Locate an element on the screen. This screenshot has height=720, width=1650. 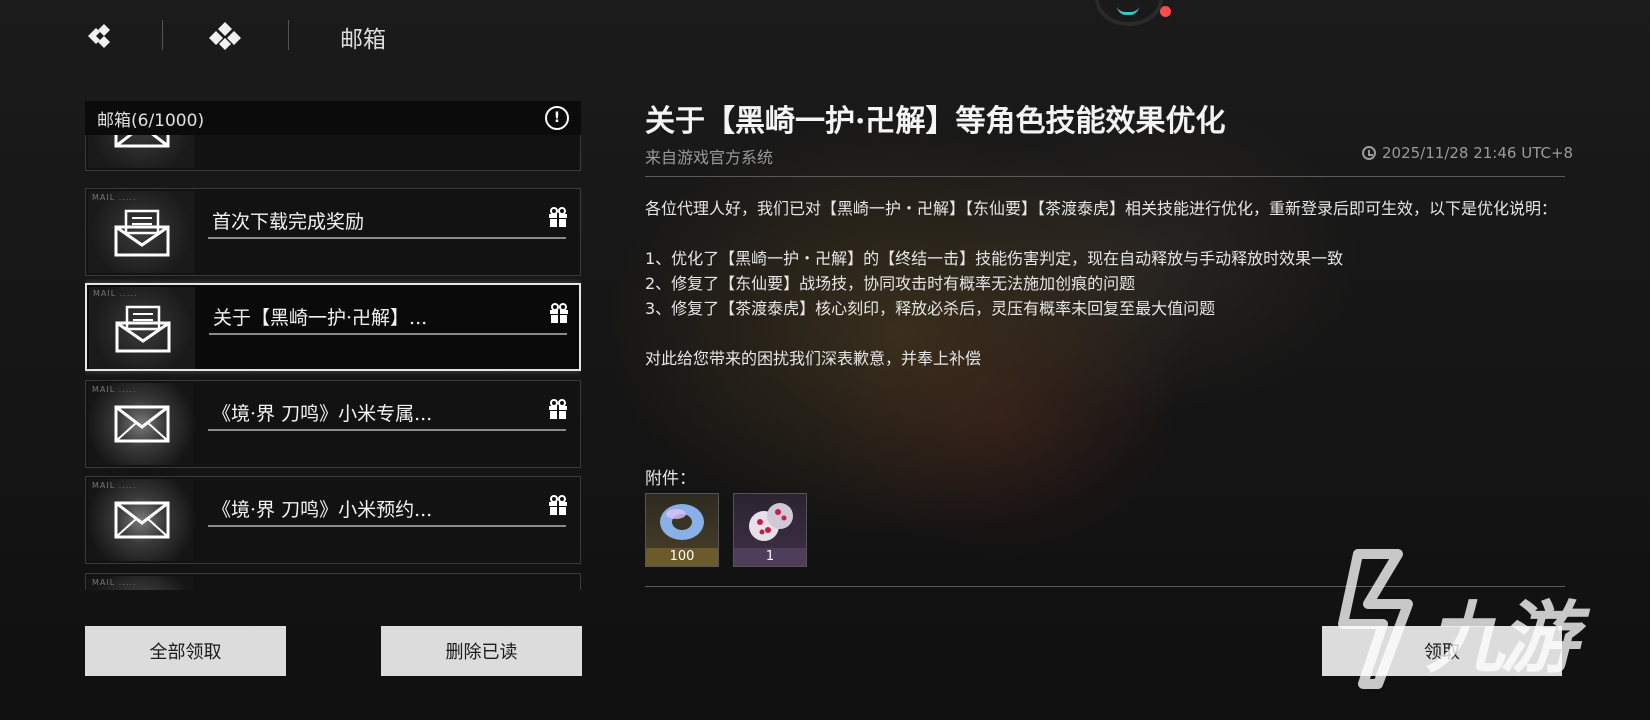
page-title: 邮箱 is located at coordinates (363, 40).